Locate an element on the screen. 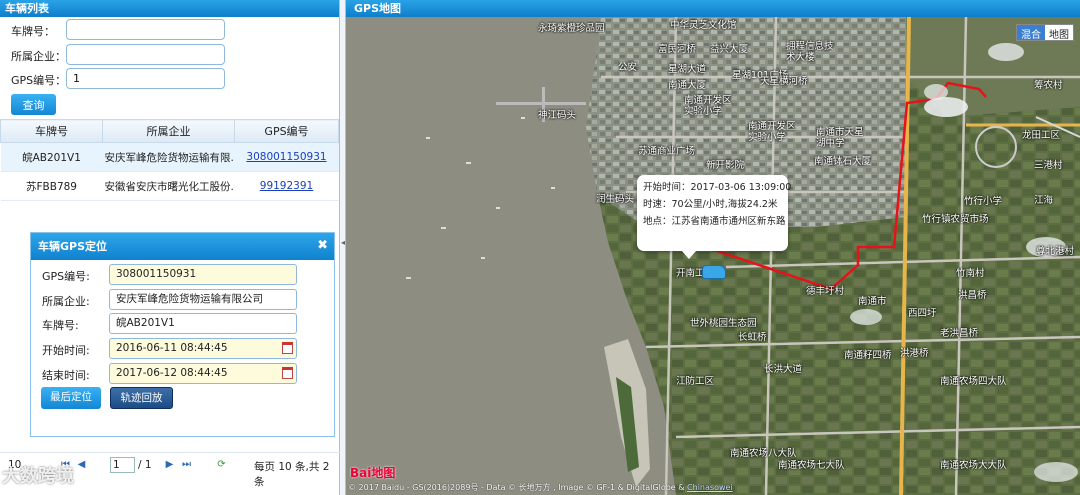 This screenshot has width=1080, height=495. gps-filter-input is located at coordinates (145, 78).